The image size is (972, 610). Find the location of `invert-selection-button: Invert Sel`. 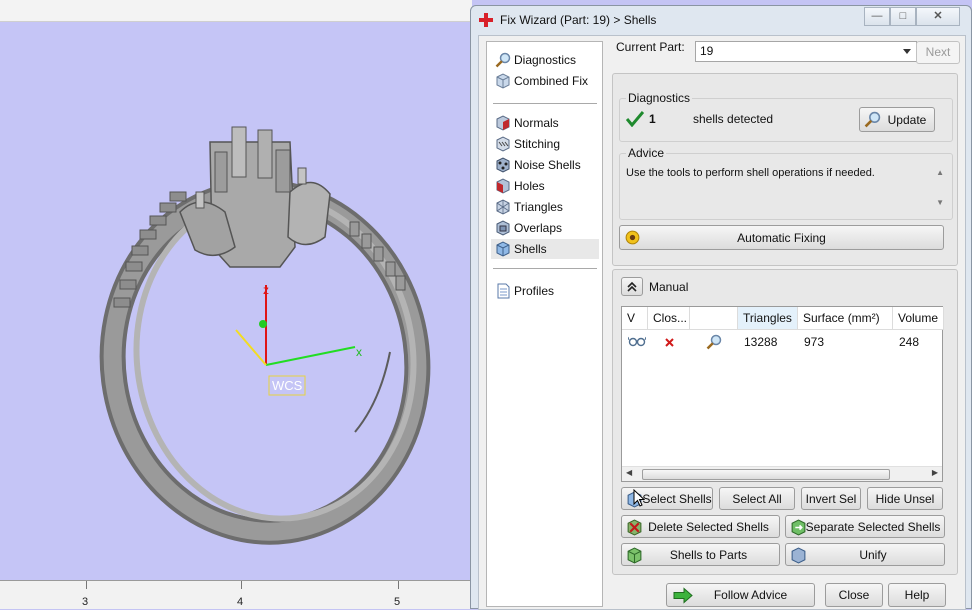

invert-selection-button: Invert Sel is located at coordinates (831, 498).